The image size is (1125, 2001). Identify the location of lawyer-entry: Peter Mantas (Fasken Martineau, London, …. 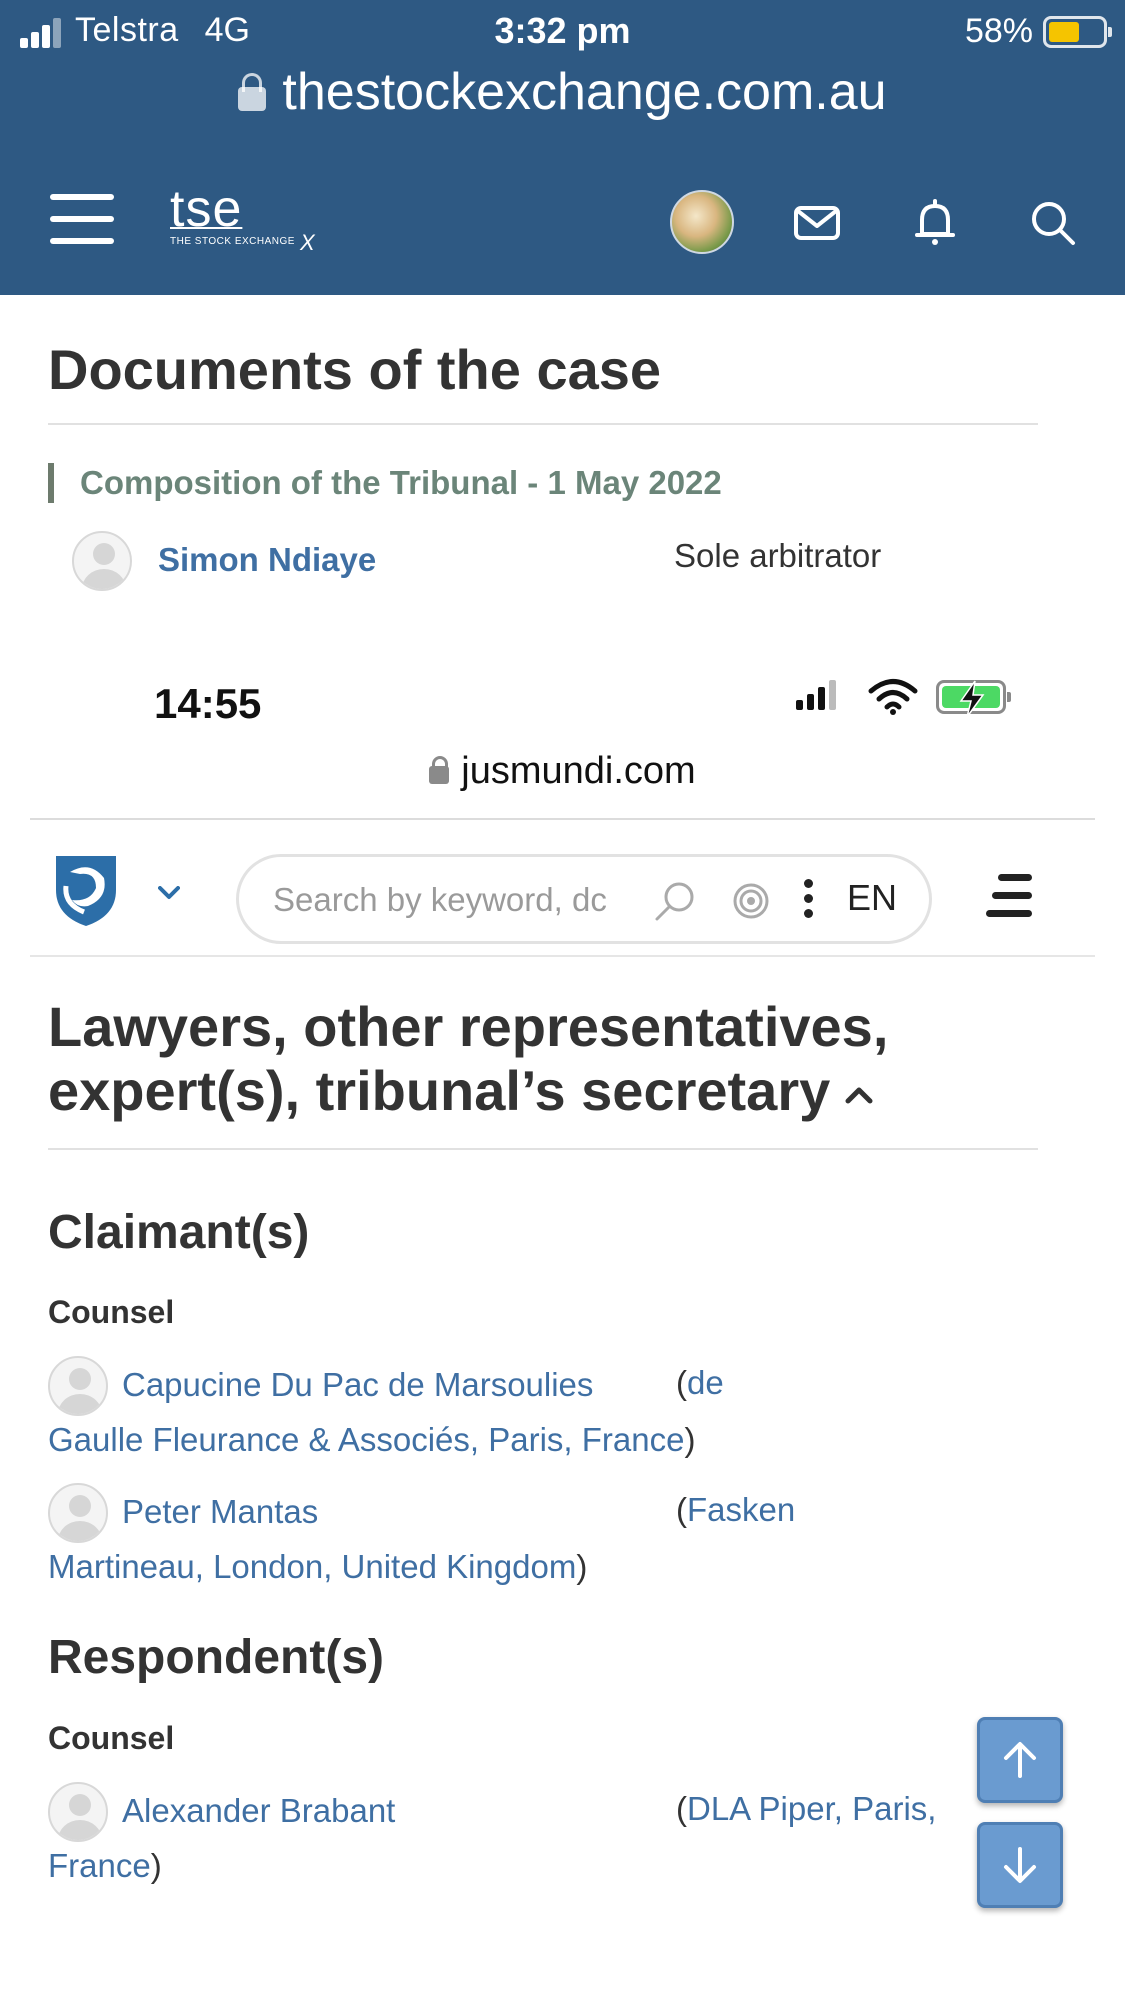
(548, 1537).